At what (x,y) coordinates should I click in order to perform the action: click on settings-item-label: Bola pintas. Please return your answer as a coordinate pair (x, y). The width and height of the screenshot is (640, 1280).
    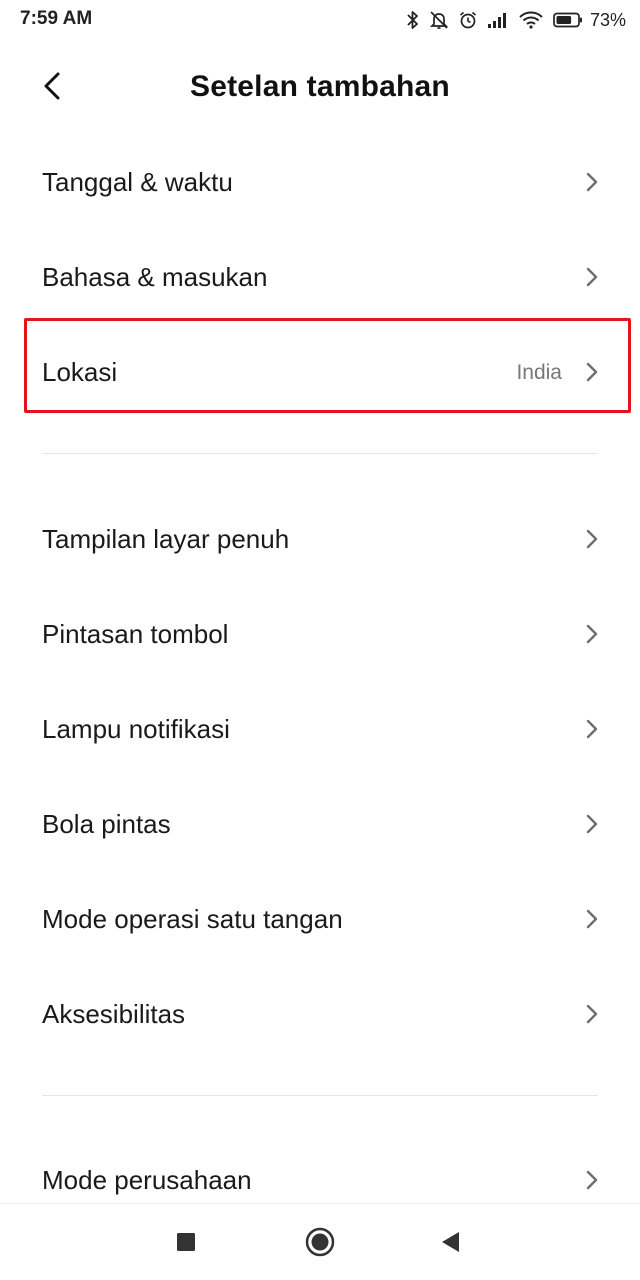
    Looking at the image, I should click on (106, 824).